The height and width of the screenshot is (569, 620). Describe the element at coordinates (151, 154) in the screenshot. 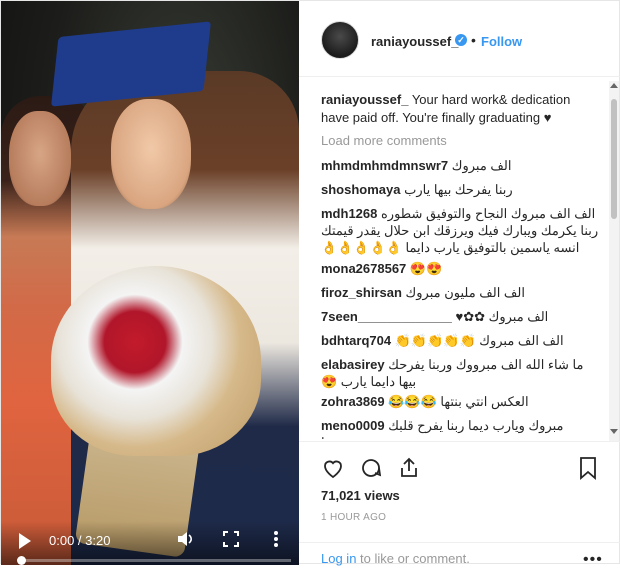

I see `video-face-right` at that location.